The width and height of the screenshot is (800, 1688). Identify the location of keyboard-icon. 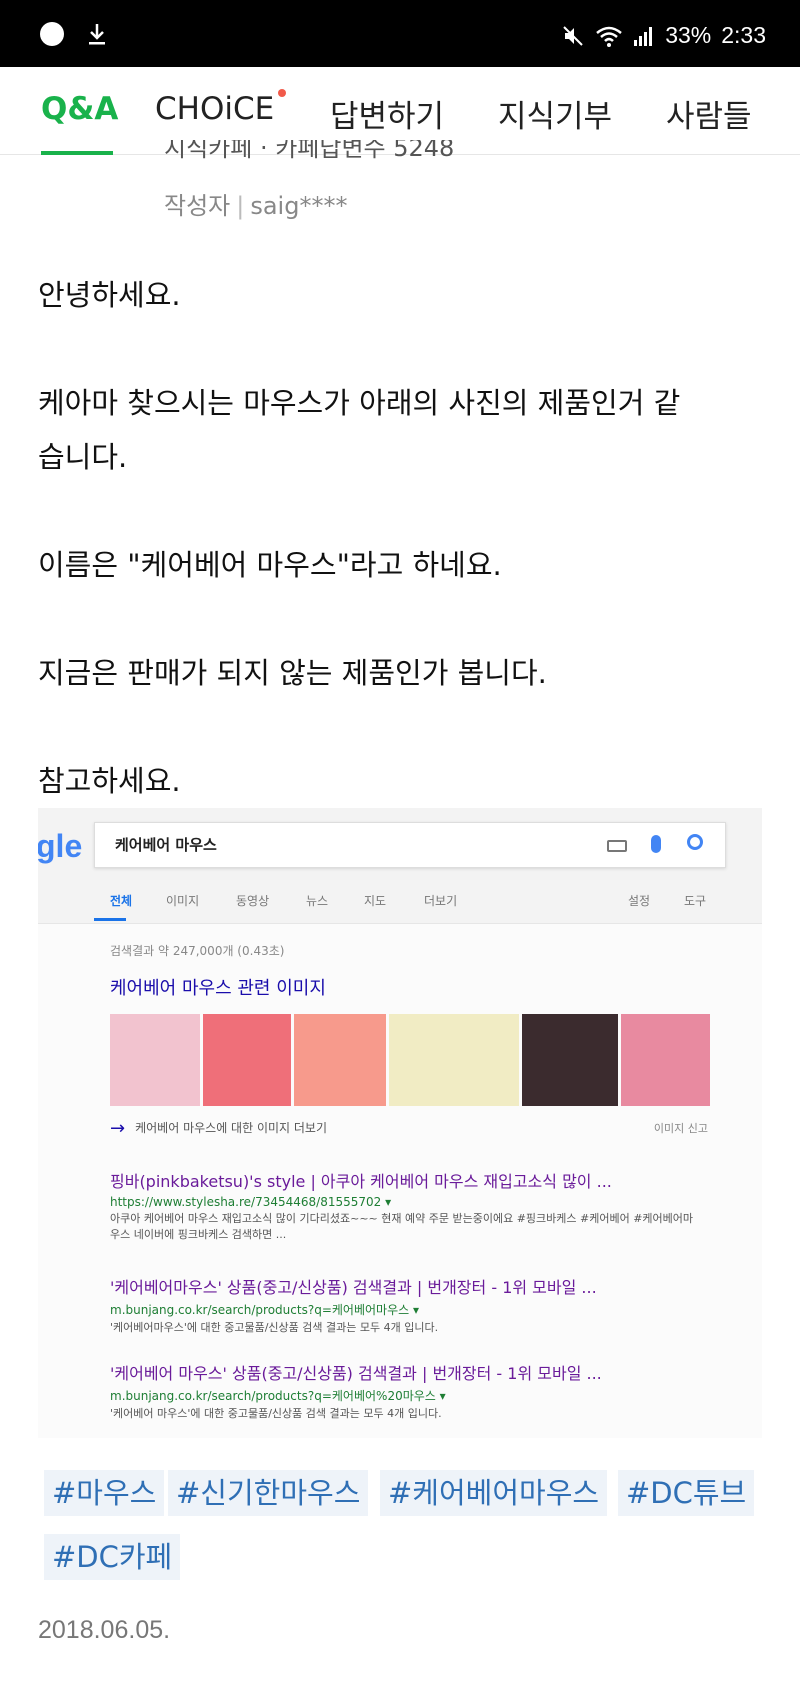
(617, 846).